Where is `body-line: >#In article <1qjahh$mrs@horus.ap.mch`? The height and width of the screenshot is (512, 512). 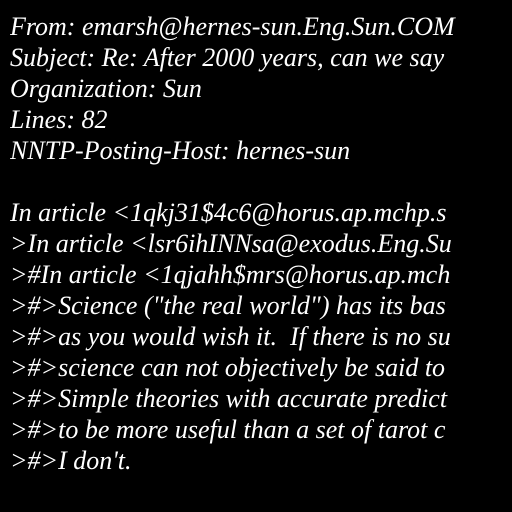 body-line: >#In article <1qjahh$mrs@horus.ap.mch is located at coordinates (230, 274).